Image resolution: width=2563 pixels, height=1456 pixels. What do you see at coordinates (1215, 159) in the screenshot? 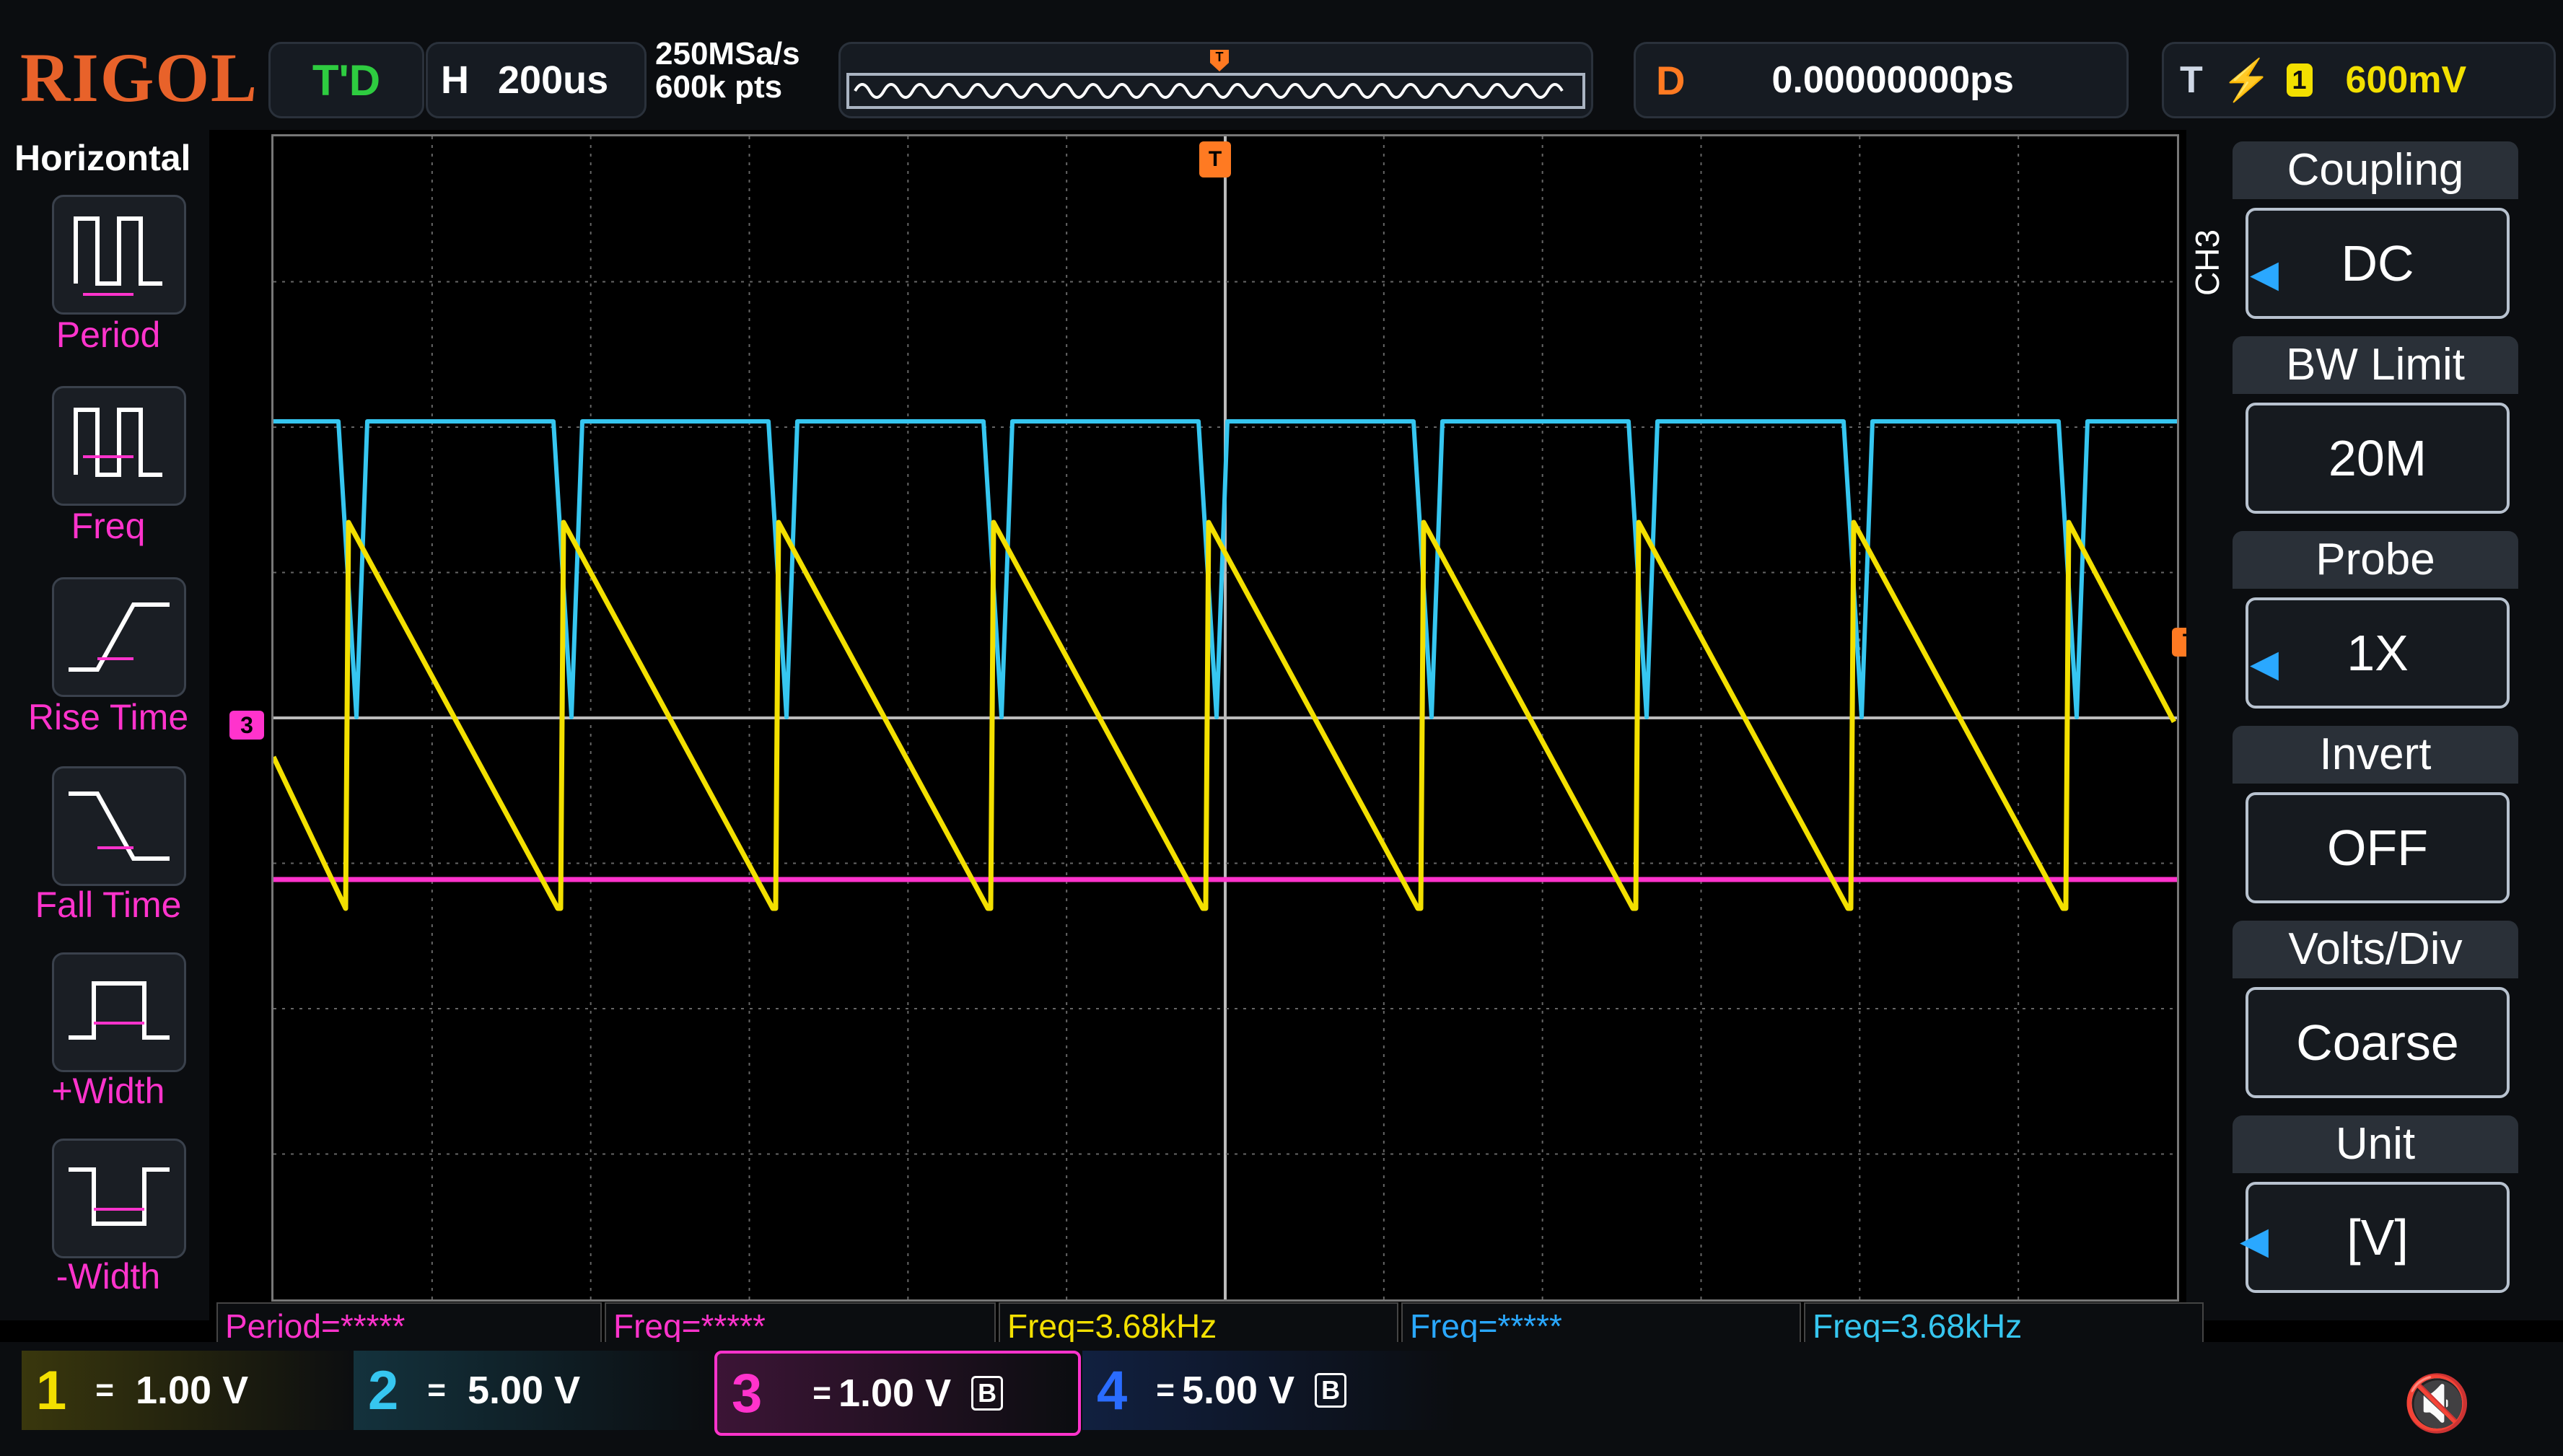
I see `trigger-time-marker: T` at bounding box center [1215, 159].